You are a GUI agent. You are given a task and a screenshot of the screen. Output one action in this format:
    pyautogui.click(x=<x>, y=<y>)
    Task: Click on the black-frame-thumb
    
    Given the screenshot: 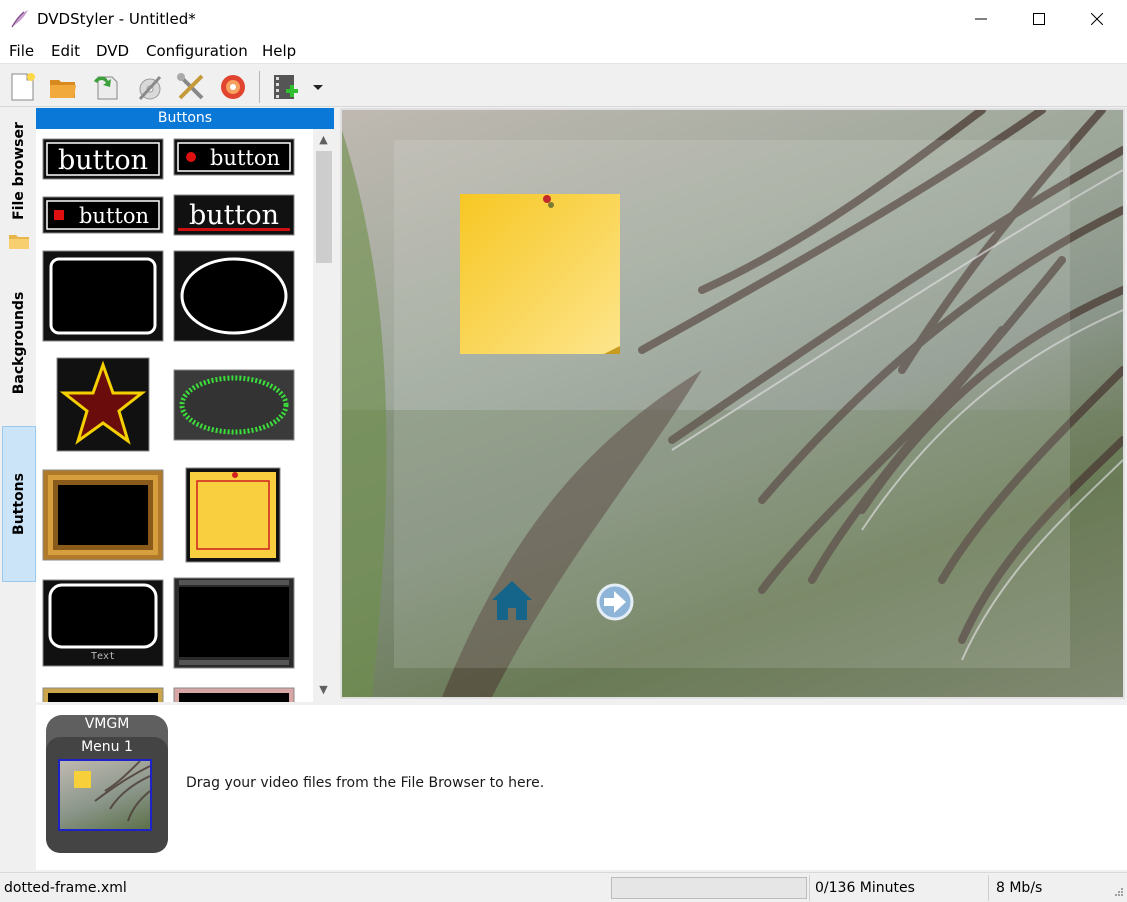 What is the action you would take?
    pyautogui.click(x=103, y=694)
    